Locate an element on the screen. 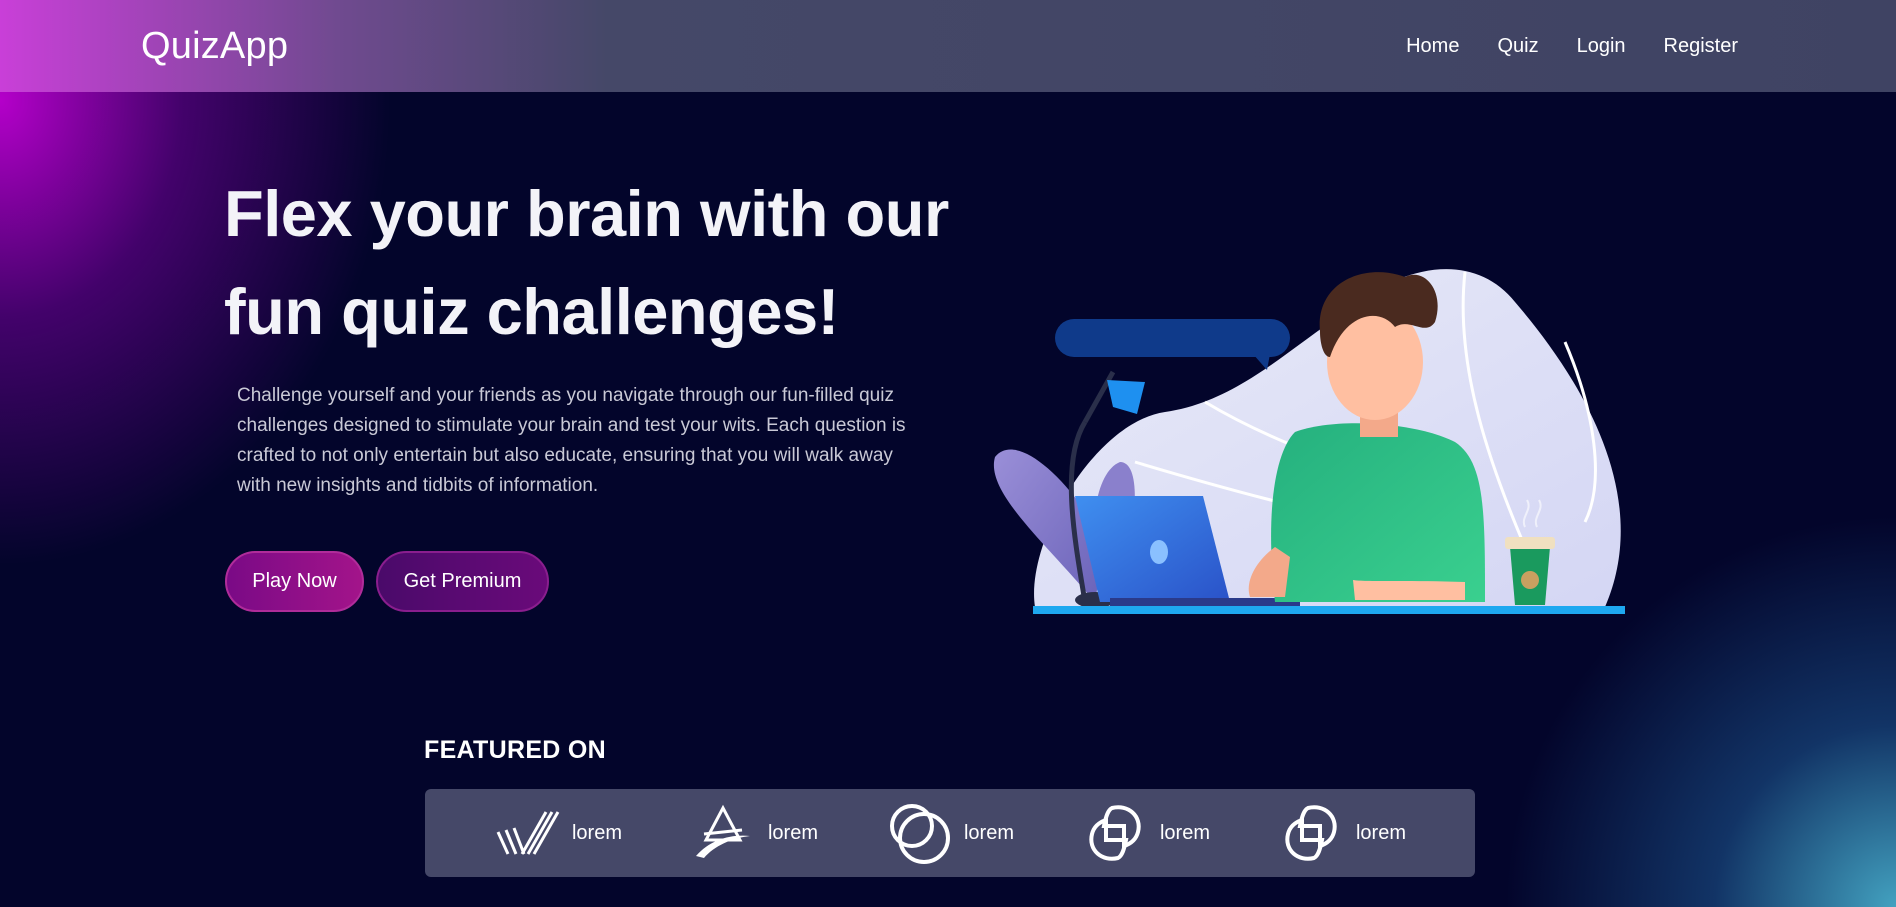 This screenshot has height=907, width=1896. speech-bubble is located at coordinates (1172, 338).